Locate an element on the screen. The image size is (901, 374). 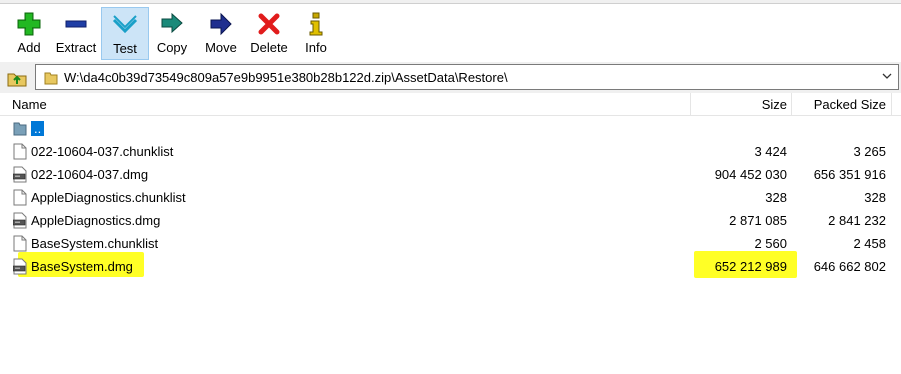
table-row: BaseSystem.dmg 652 212 989 646 662 802 is located at coordinates (450, 264).